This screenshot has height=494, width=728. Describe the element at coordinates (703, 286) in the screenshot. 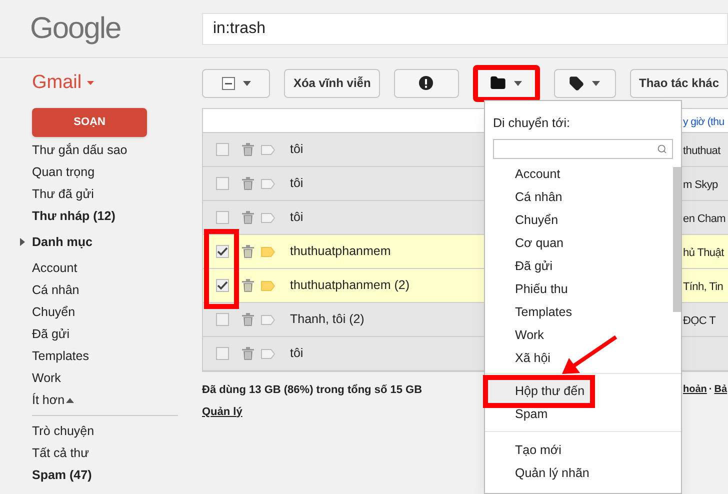

I see `message-snippet: Tính, Tin` at that location.